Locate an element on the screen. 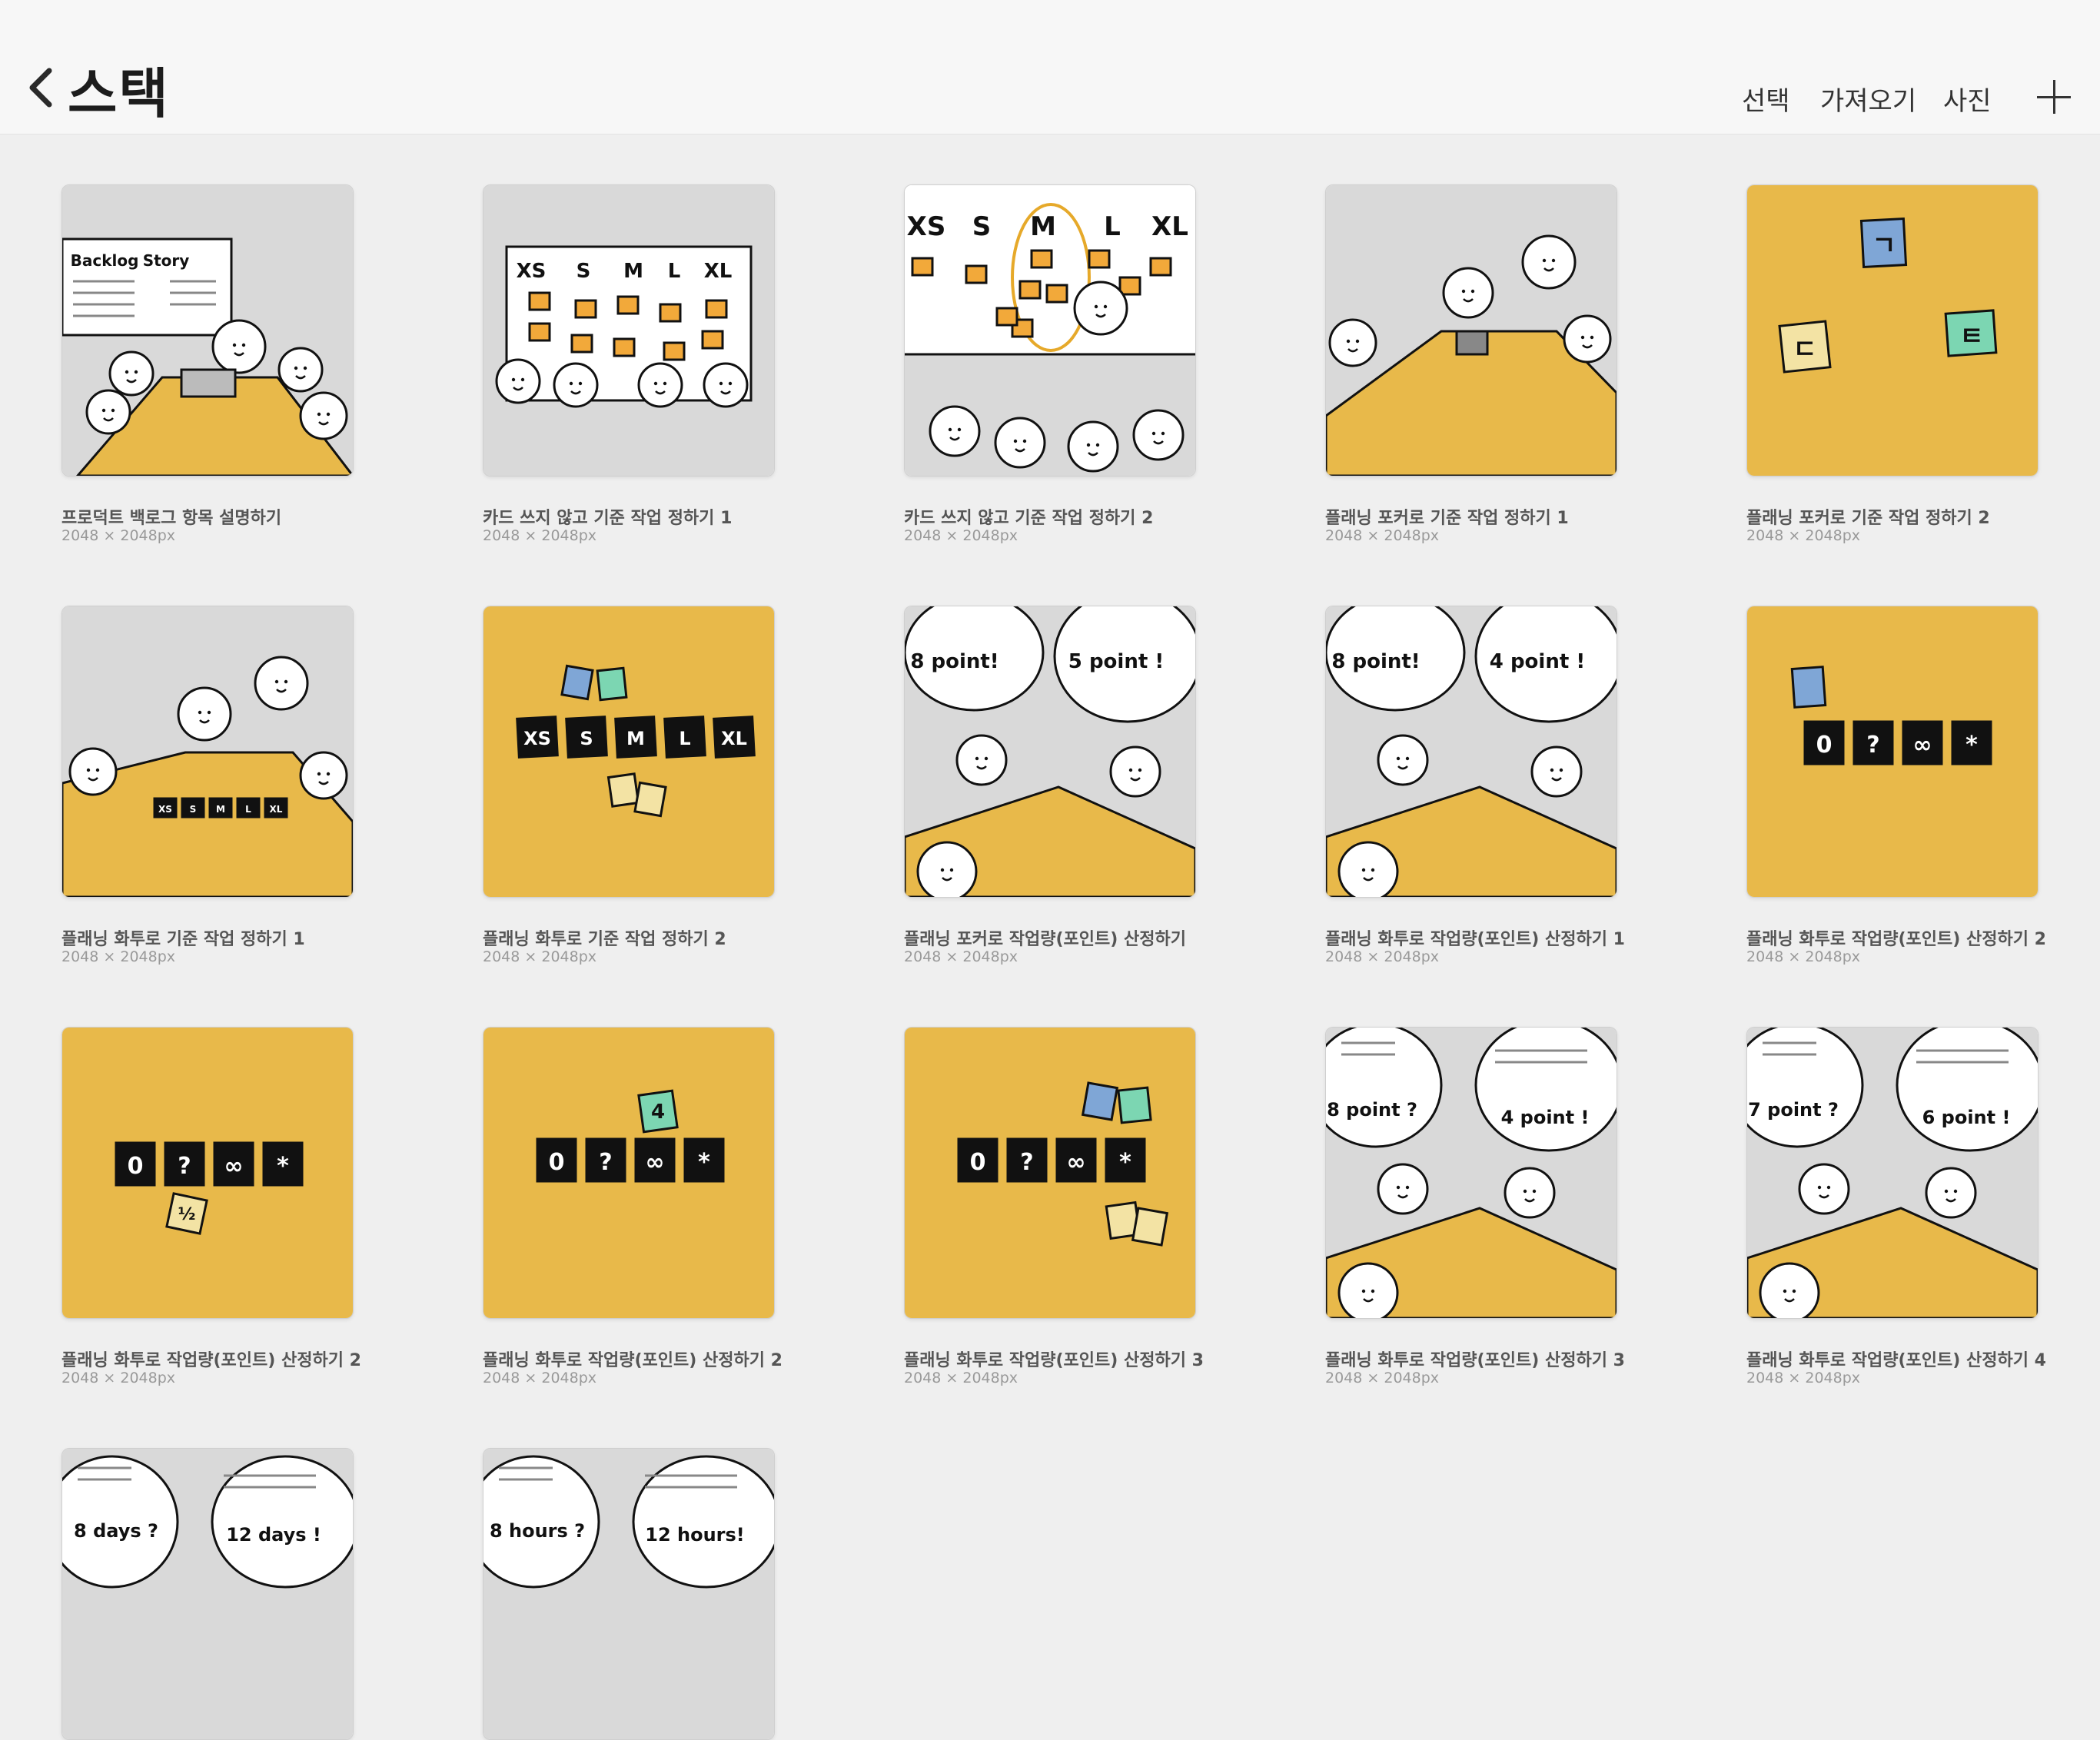 Image resolution: width=2100 pixels, height=1740 pixels. artwork-thumbnail: 7 point ? 6 point ! is located at coordinates (1892, 1173).